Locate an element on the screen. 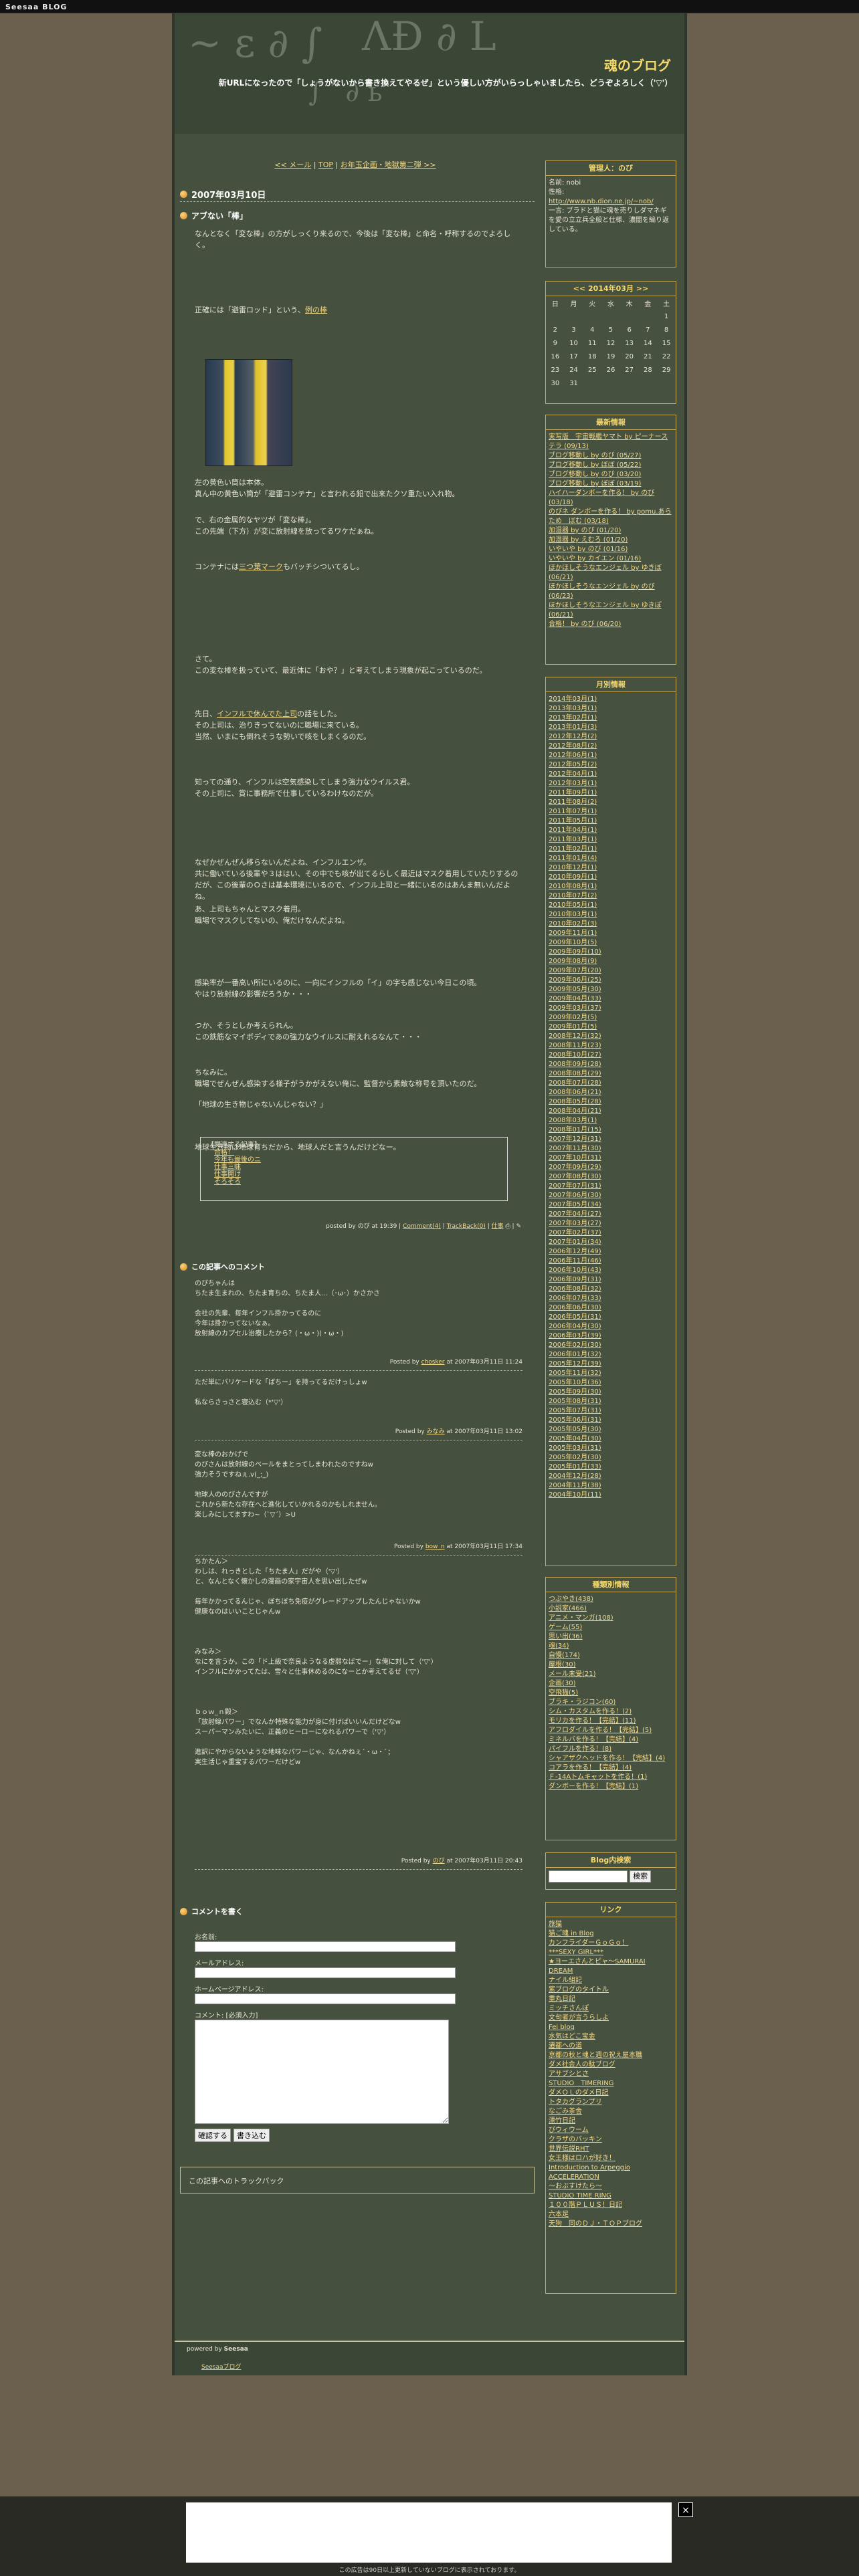 The width and height of the screenshot is (859, 2576). blogroll-link: 女王様はロハが好き！ is located at coordinates (582, 2158).